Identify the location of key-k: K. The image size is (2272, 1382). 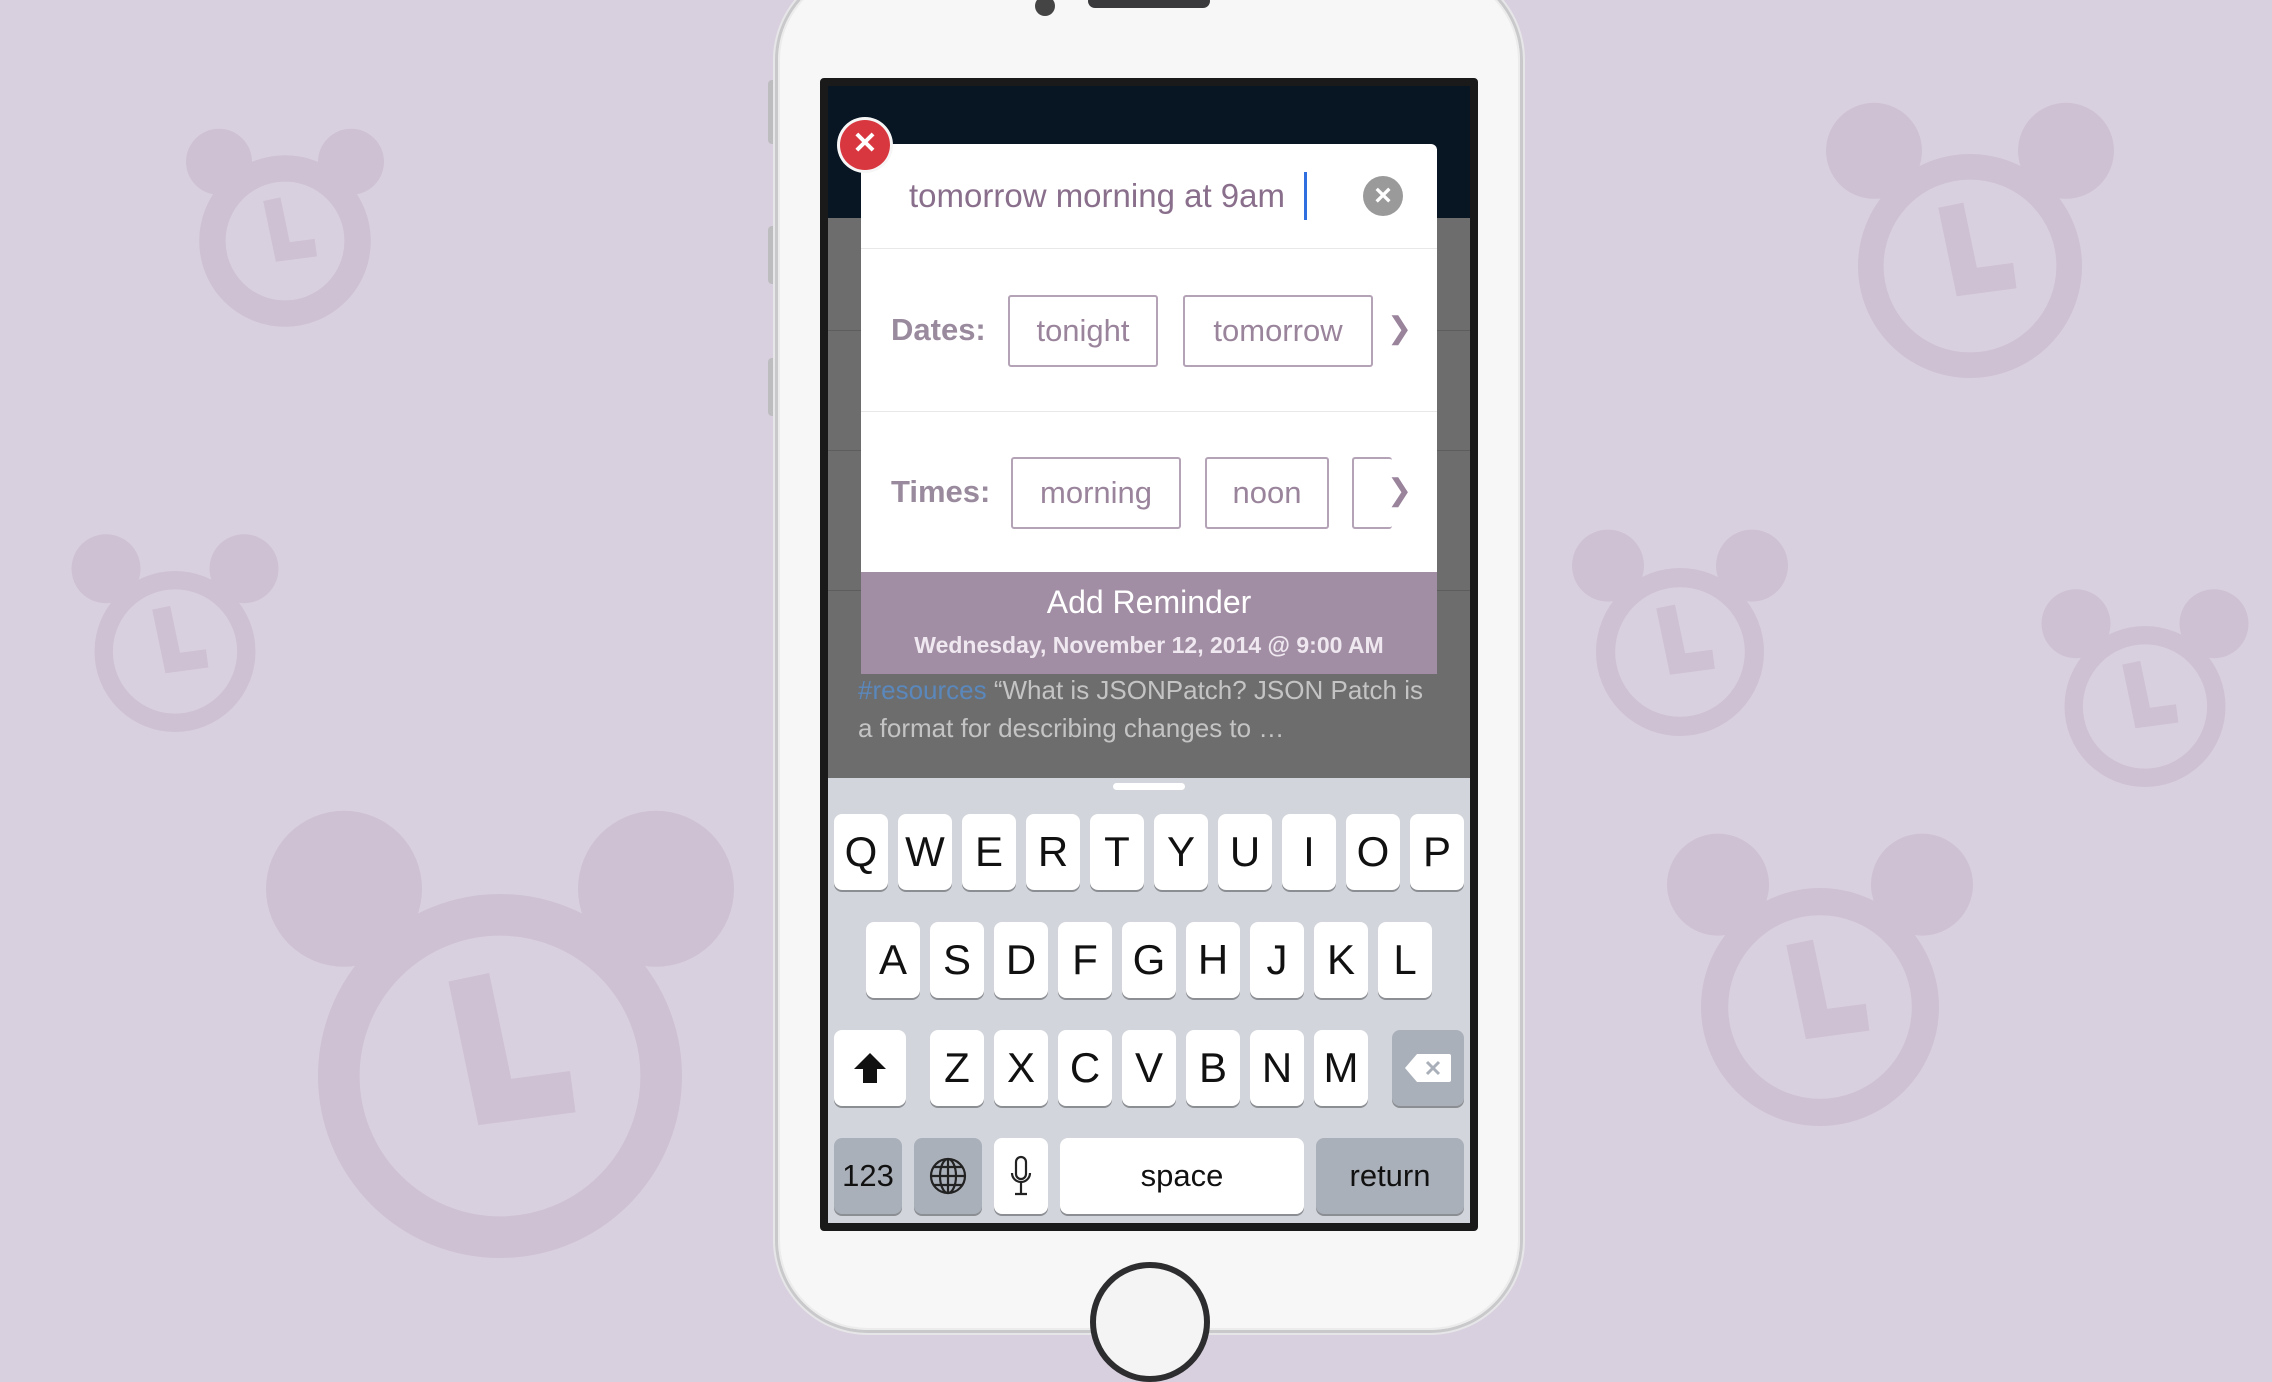
(1341, 960).